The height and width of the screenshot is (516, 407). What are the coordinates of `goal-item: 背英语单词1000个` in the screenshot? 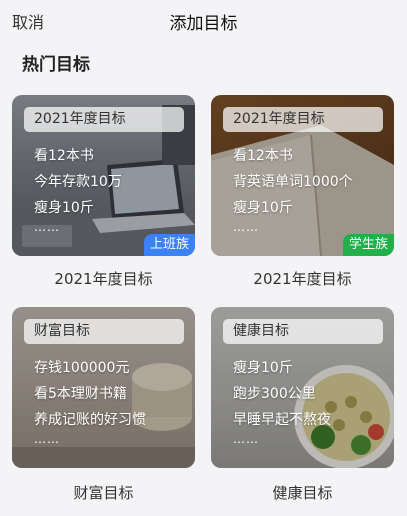 It's located at (293, 182).